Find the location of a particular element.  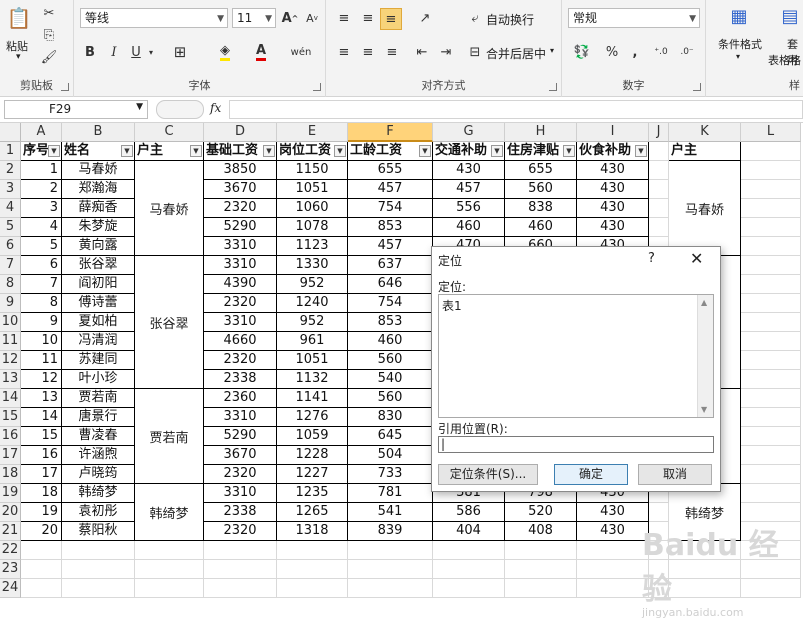

table-header-cell: 工龄工资 ▼ is located at coordinates (390, 151).